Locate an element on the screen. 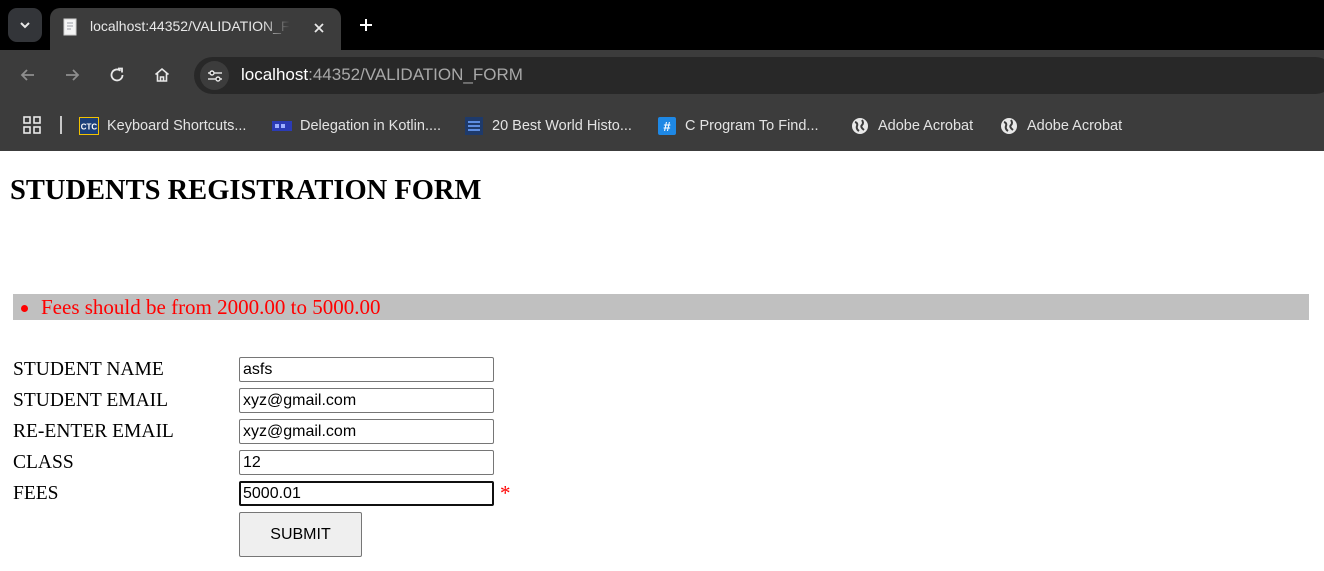  browser-toolbar: localhost:44352/VALIDATION_FORM is located at coordinates (662, 75).